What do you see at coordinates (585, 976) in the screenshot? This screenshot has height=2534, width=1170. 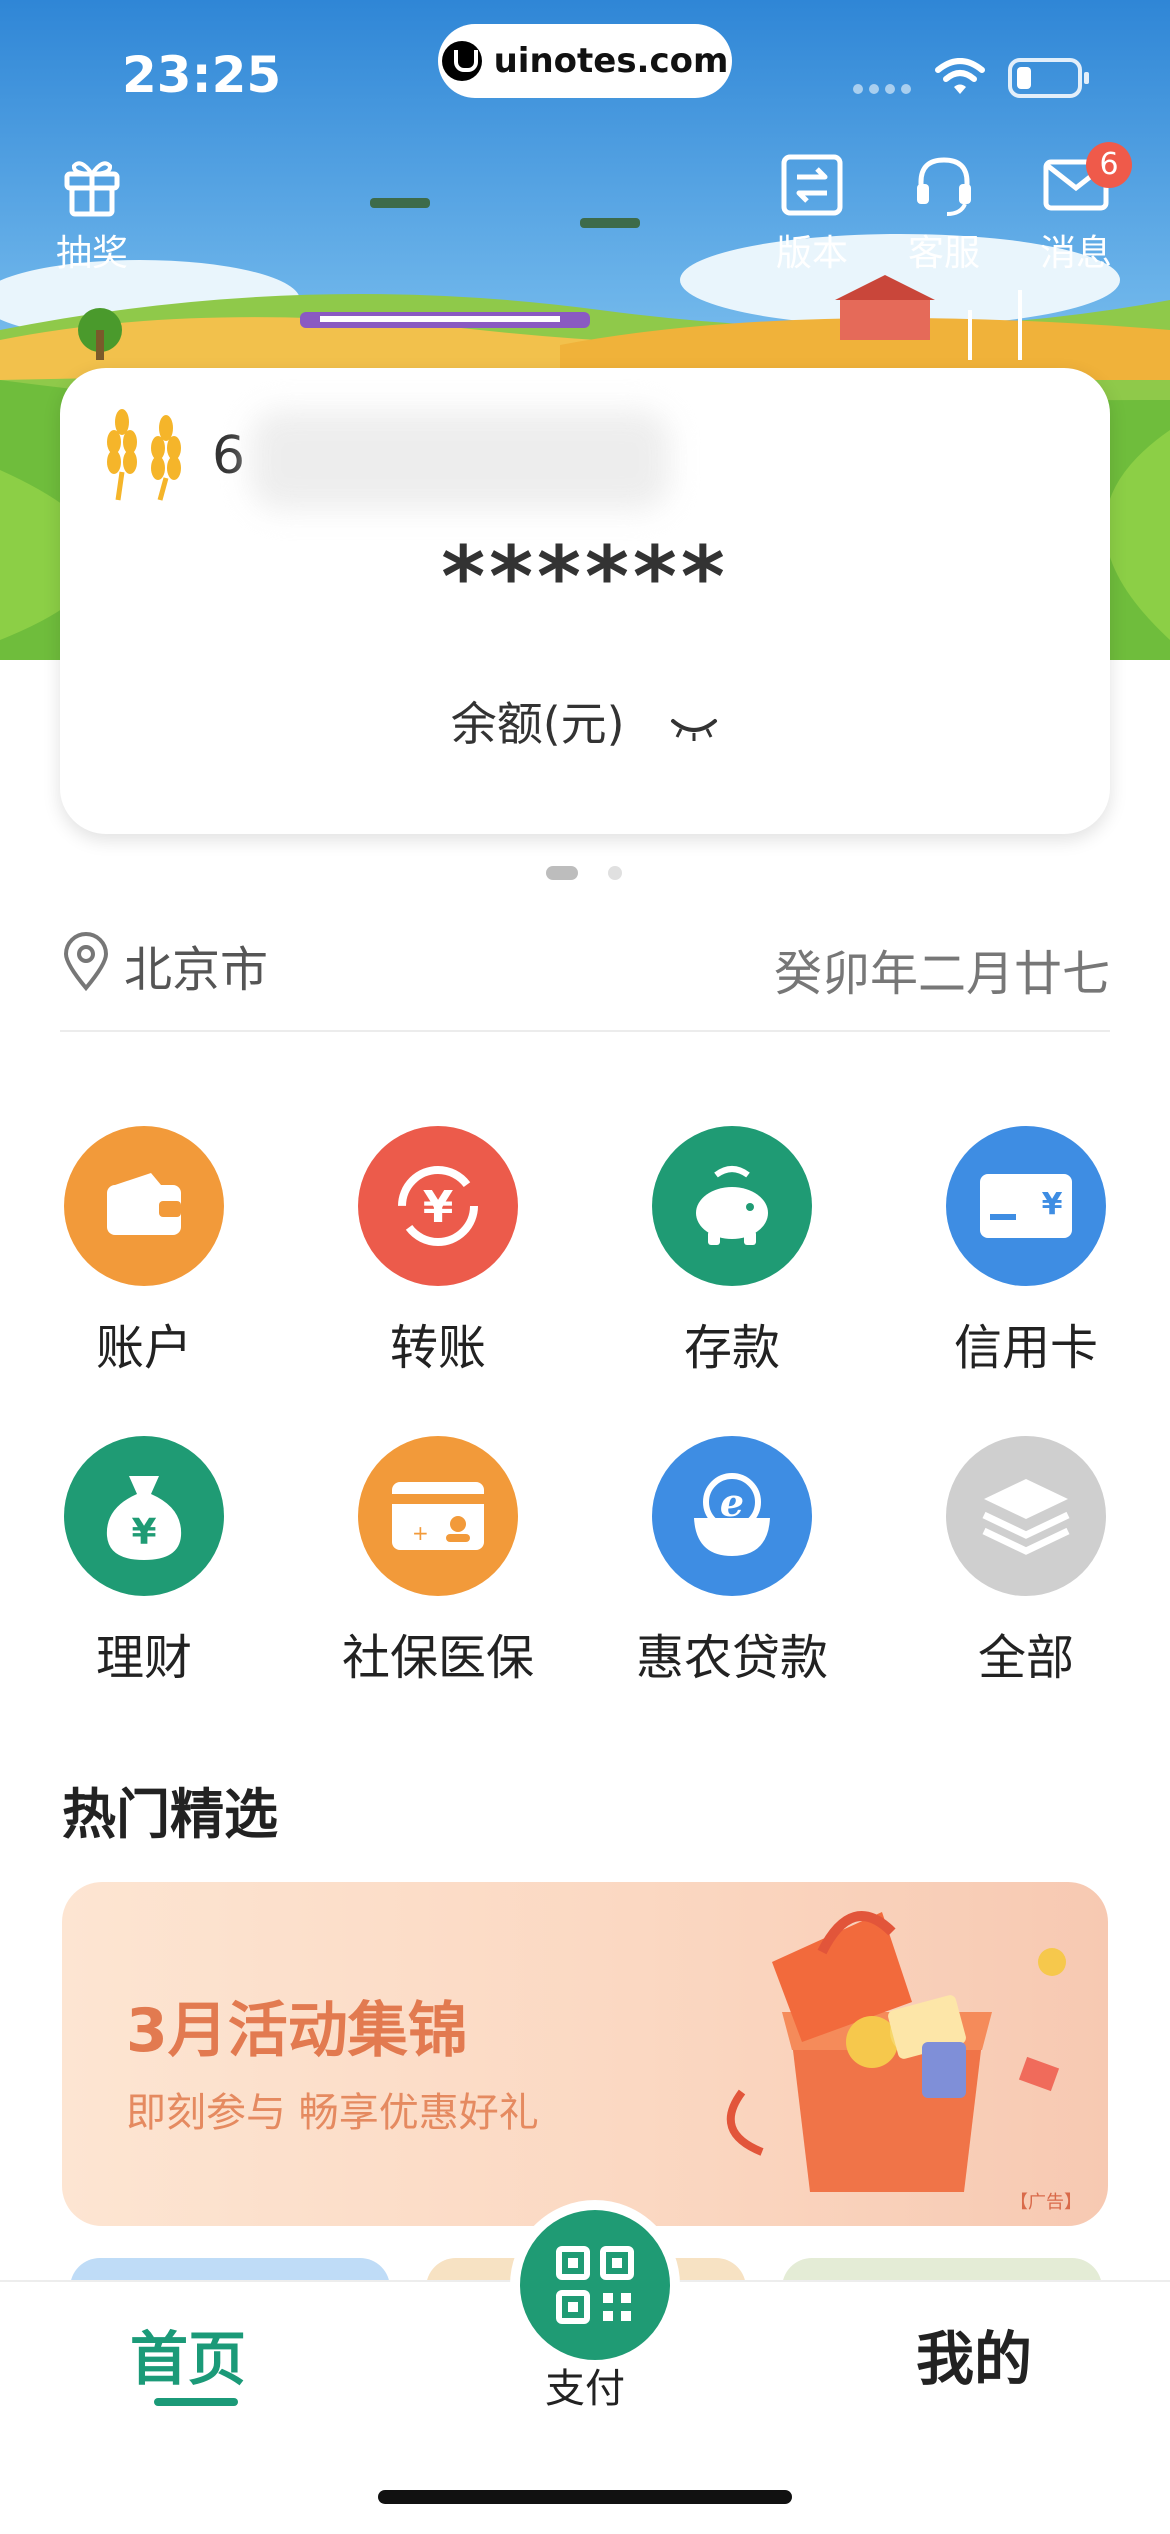 I see `location-row: 北京市 癸卯年二月廿七` at bounding box center [585, 976].